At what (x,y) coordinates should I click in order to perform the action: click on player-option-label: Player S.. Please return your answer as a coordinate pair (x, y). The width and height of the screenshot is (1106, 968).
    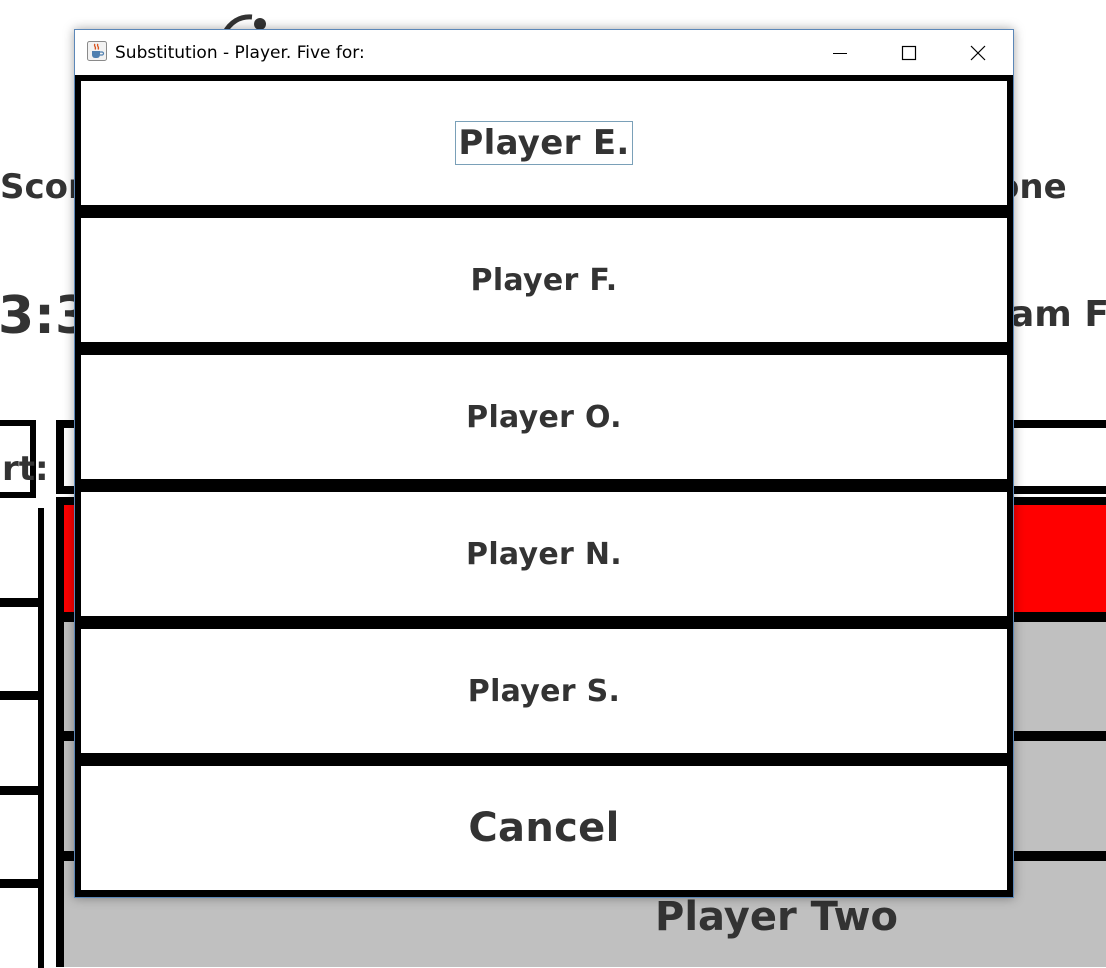
    Looking at the image, I should click on (544, 691).